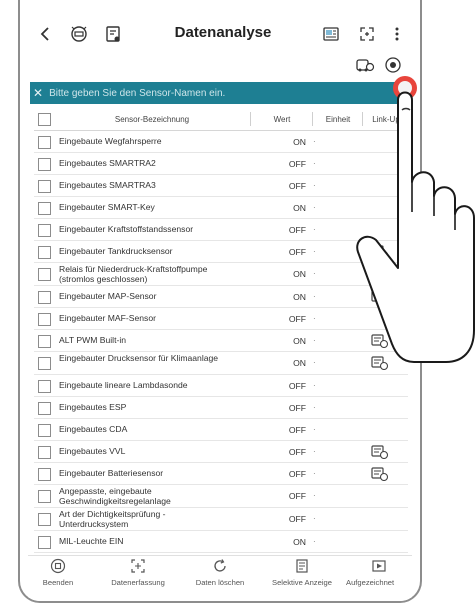 This screenshot has width=475, height=603. I want to click on table-row: Eingebautes SMARTRA3 OFF ·, so click(221, 186).